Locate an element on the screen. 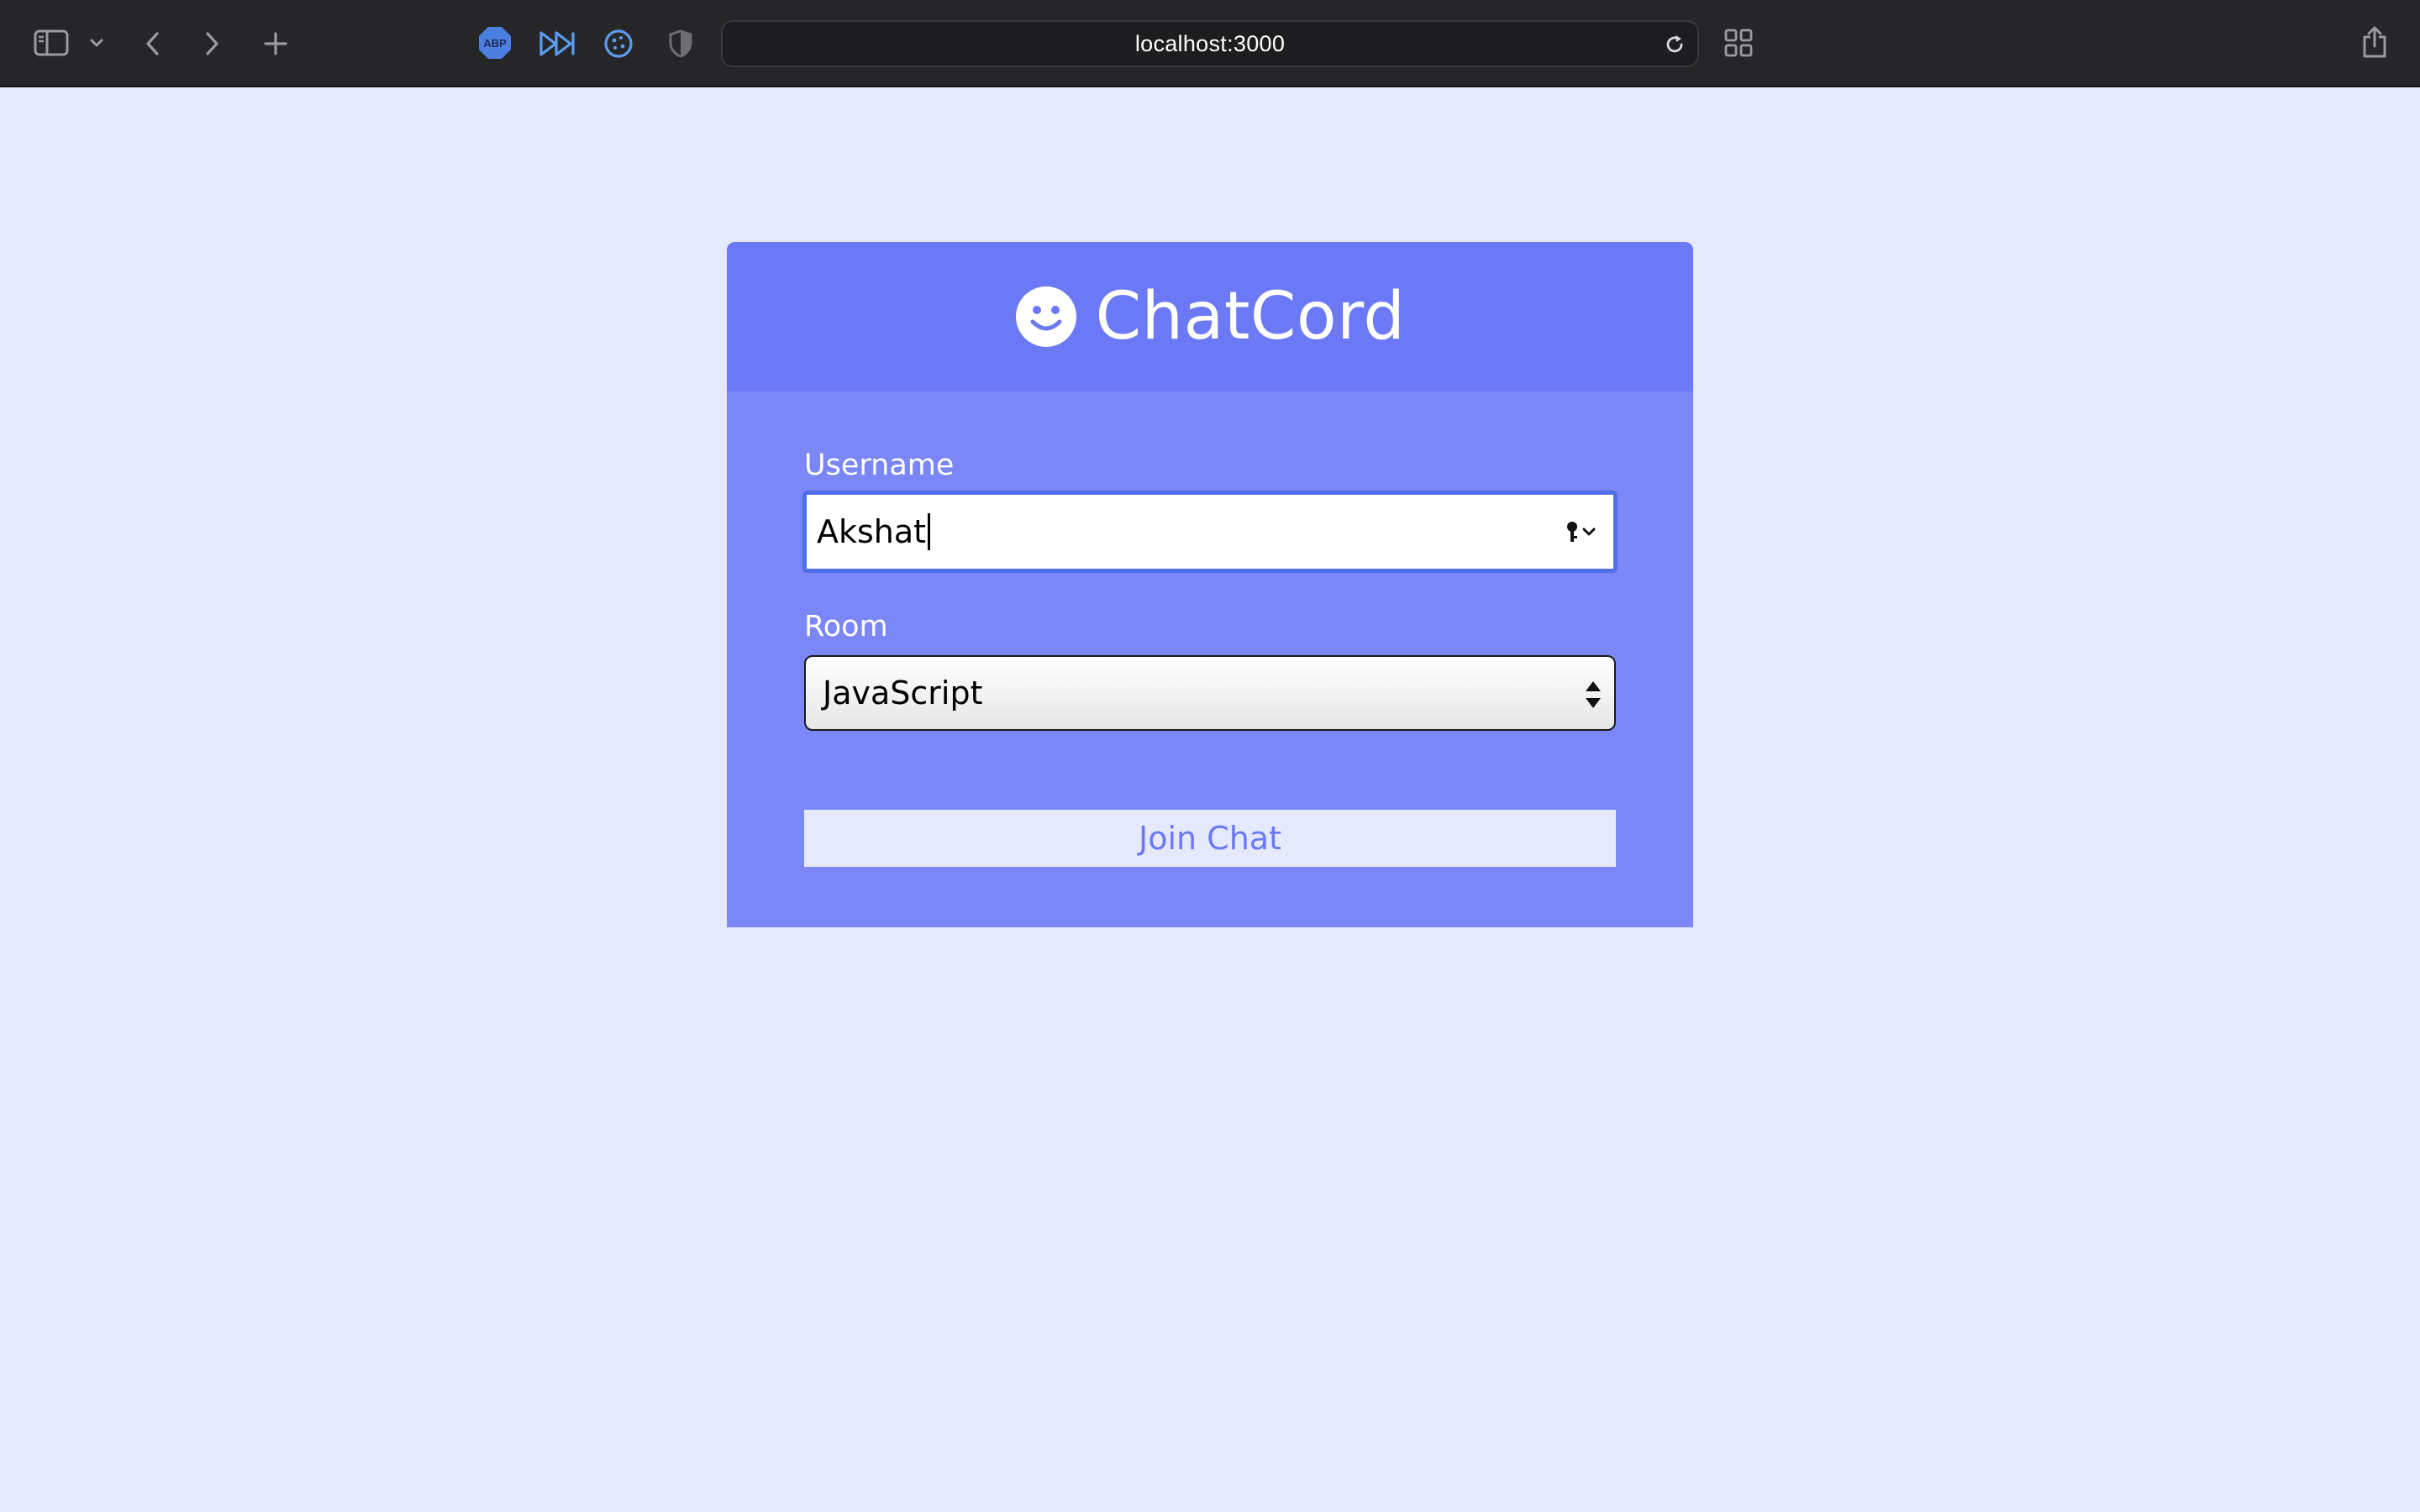  smile-icon is located at coordinates (1045, 316).